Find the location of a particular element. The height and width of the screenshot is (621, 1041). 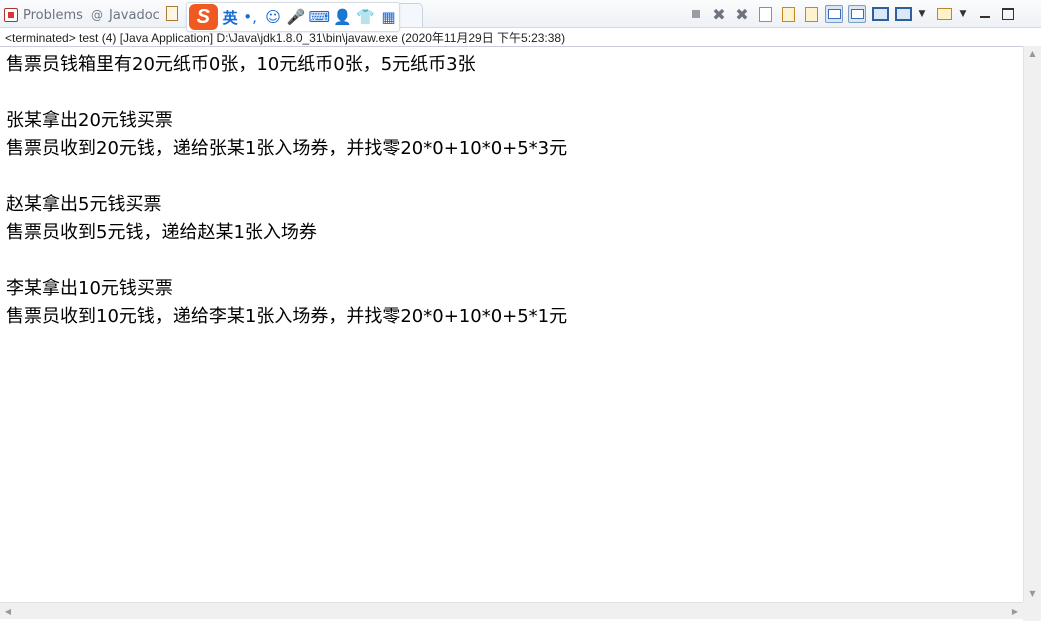

scroll-down-icon: ▼ is located at coordinates (1032, 594).